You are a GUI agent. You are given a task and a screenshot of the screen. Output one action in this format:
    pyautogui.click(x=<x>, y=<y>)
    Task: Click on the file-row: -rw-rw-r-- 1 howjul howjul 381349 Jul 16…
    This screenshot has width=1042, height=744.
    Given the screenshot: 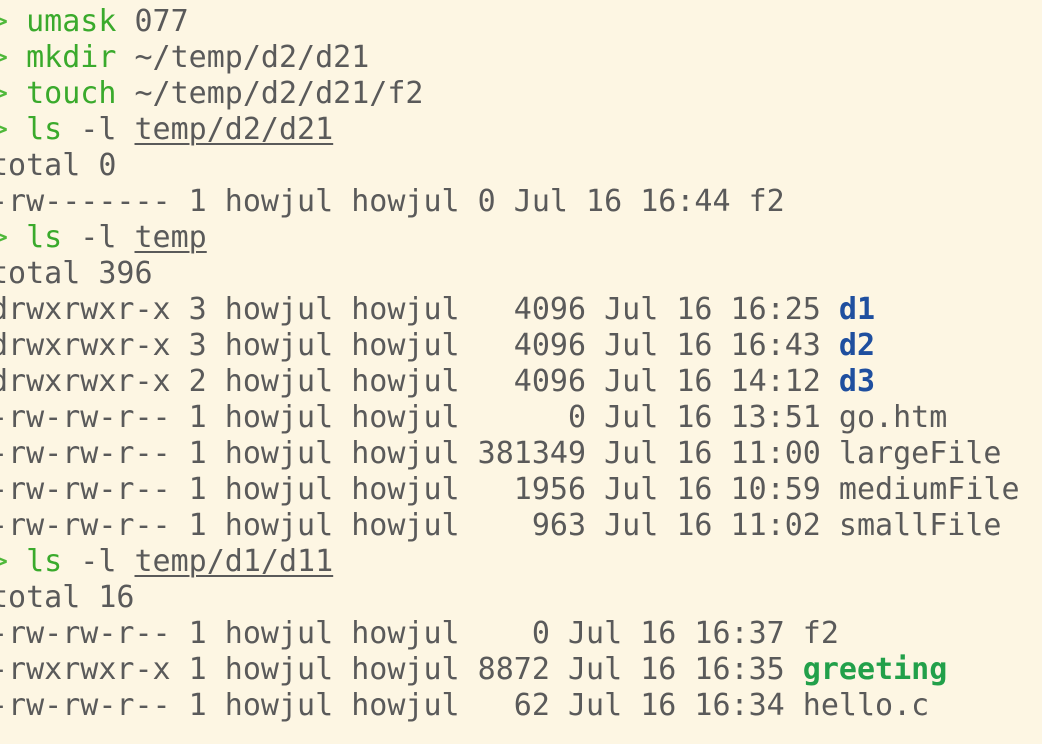 What is the action you would take?
    pyautogui.click(x=521, y=454)
    